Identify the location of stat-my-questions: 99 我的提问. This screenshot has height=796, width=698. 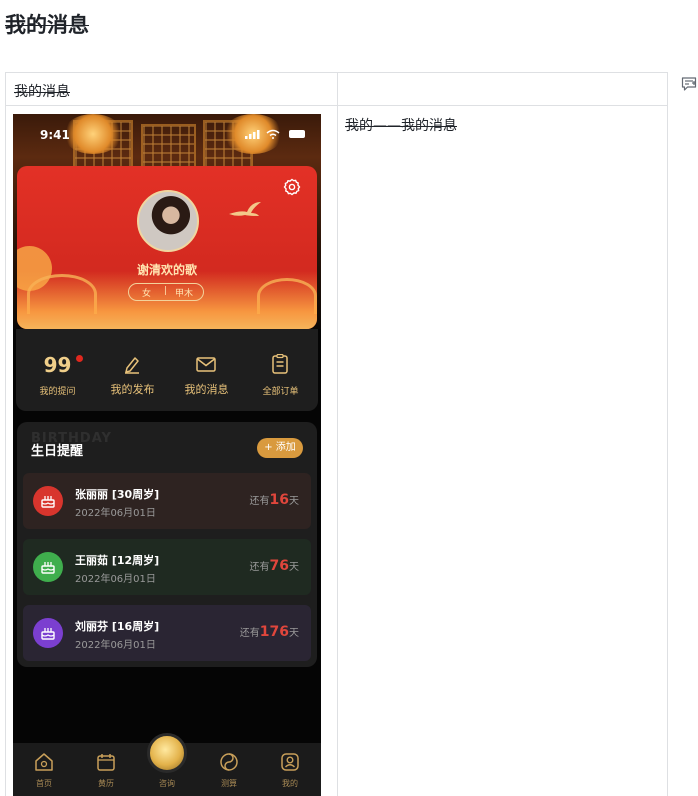
(57, 370).